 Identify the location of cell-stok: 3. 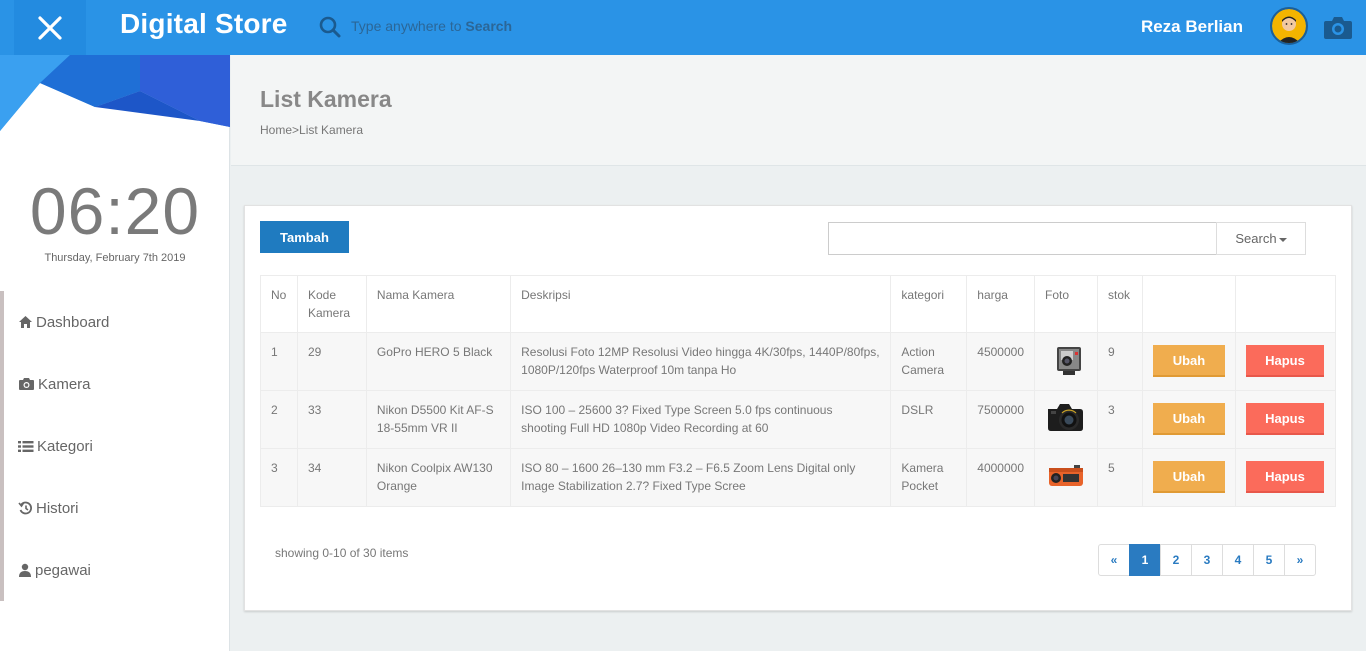
(1120, 419).